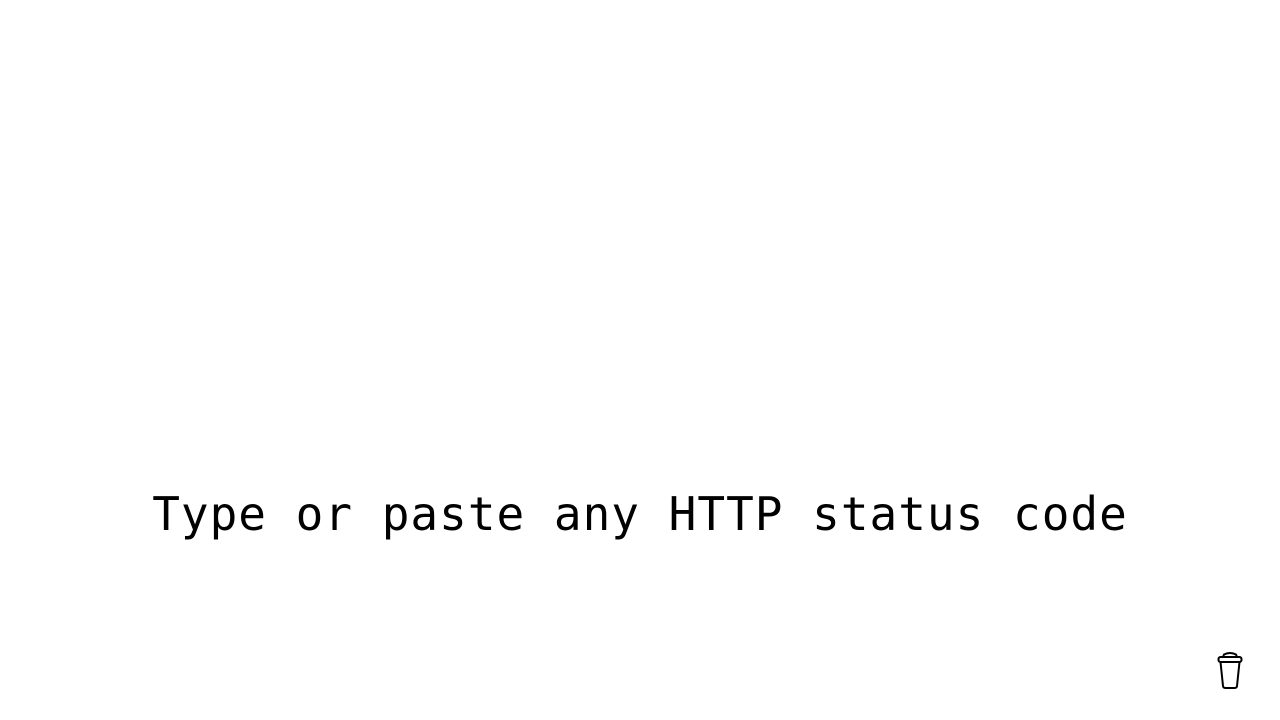  I want to click on buy-me-a-coffee-link, so click(1230, 670).